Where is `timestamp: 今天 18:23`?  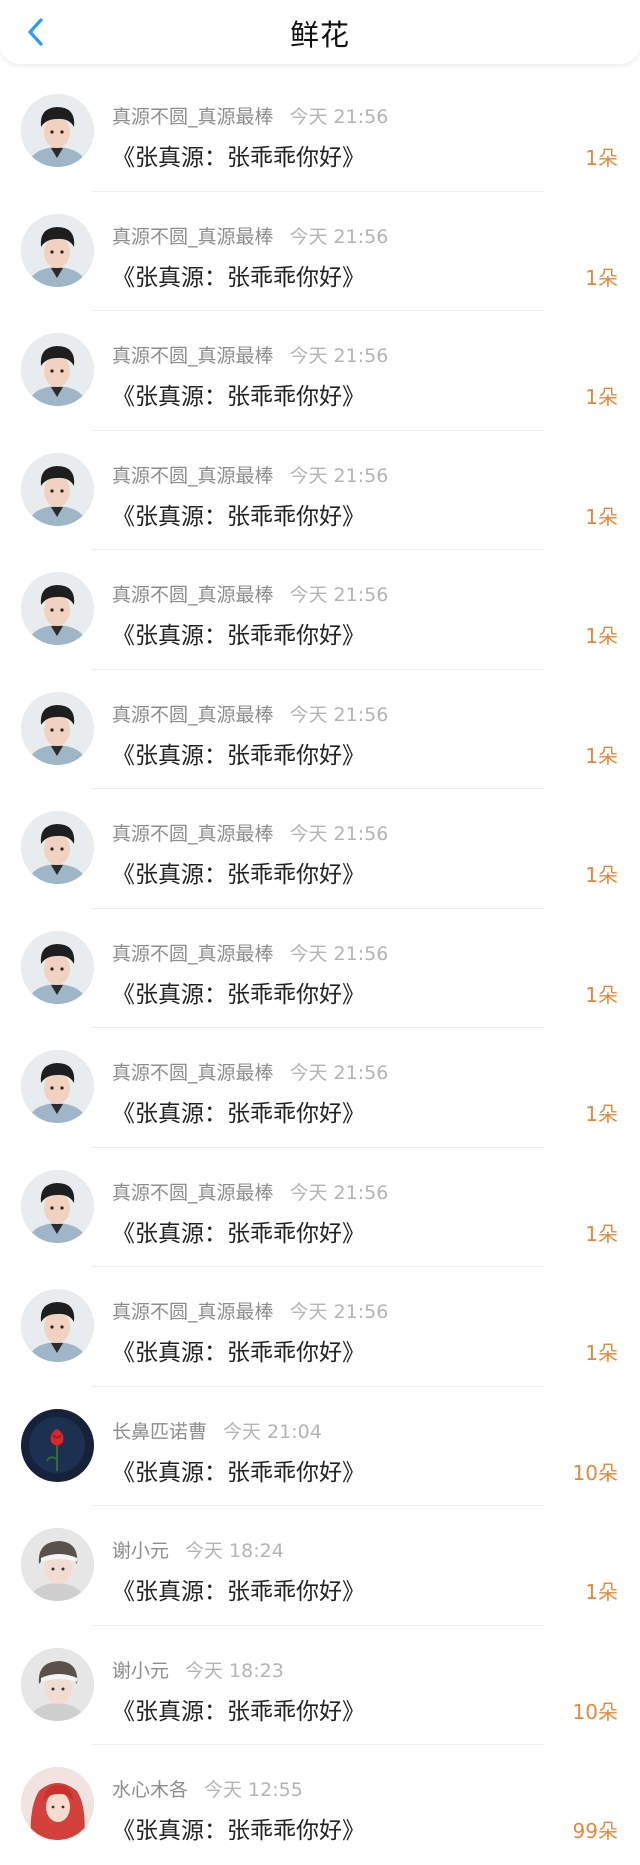
timestamp: 今天 18:23 is located at coordinates (234, 1670).